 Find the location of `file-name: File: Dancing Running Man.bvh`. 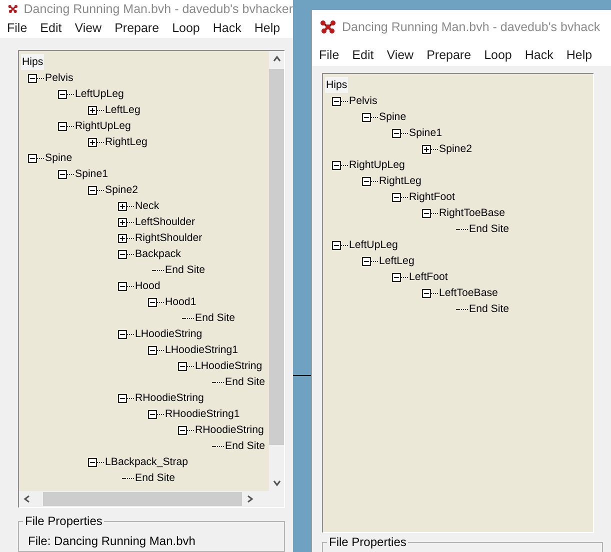

file-name: File: Dancing Running Man.bvh is located at coordinates (112, 541).